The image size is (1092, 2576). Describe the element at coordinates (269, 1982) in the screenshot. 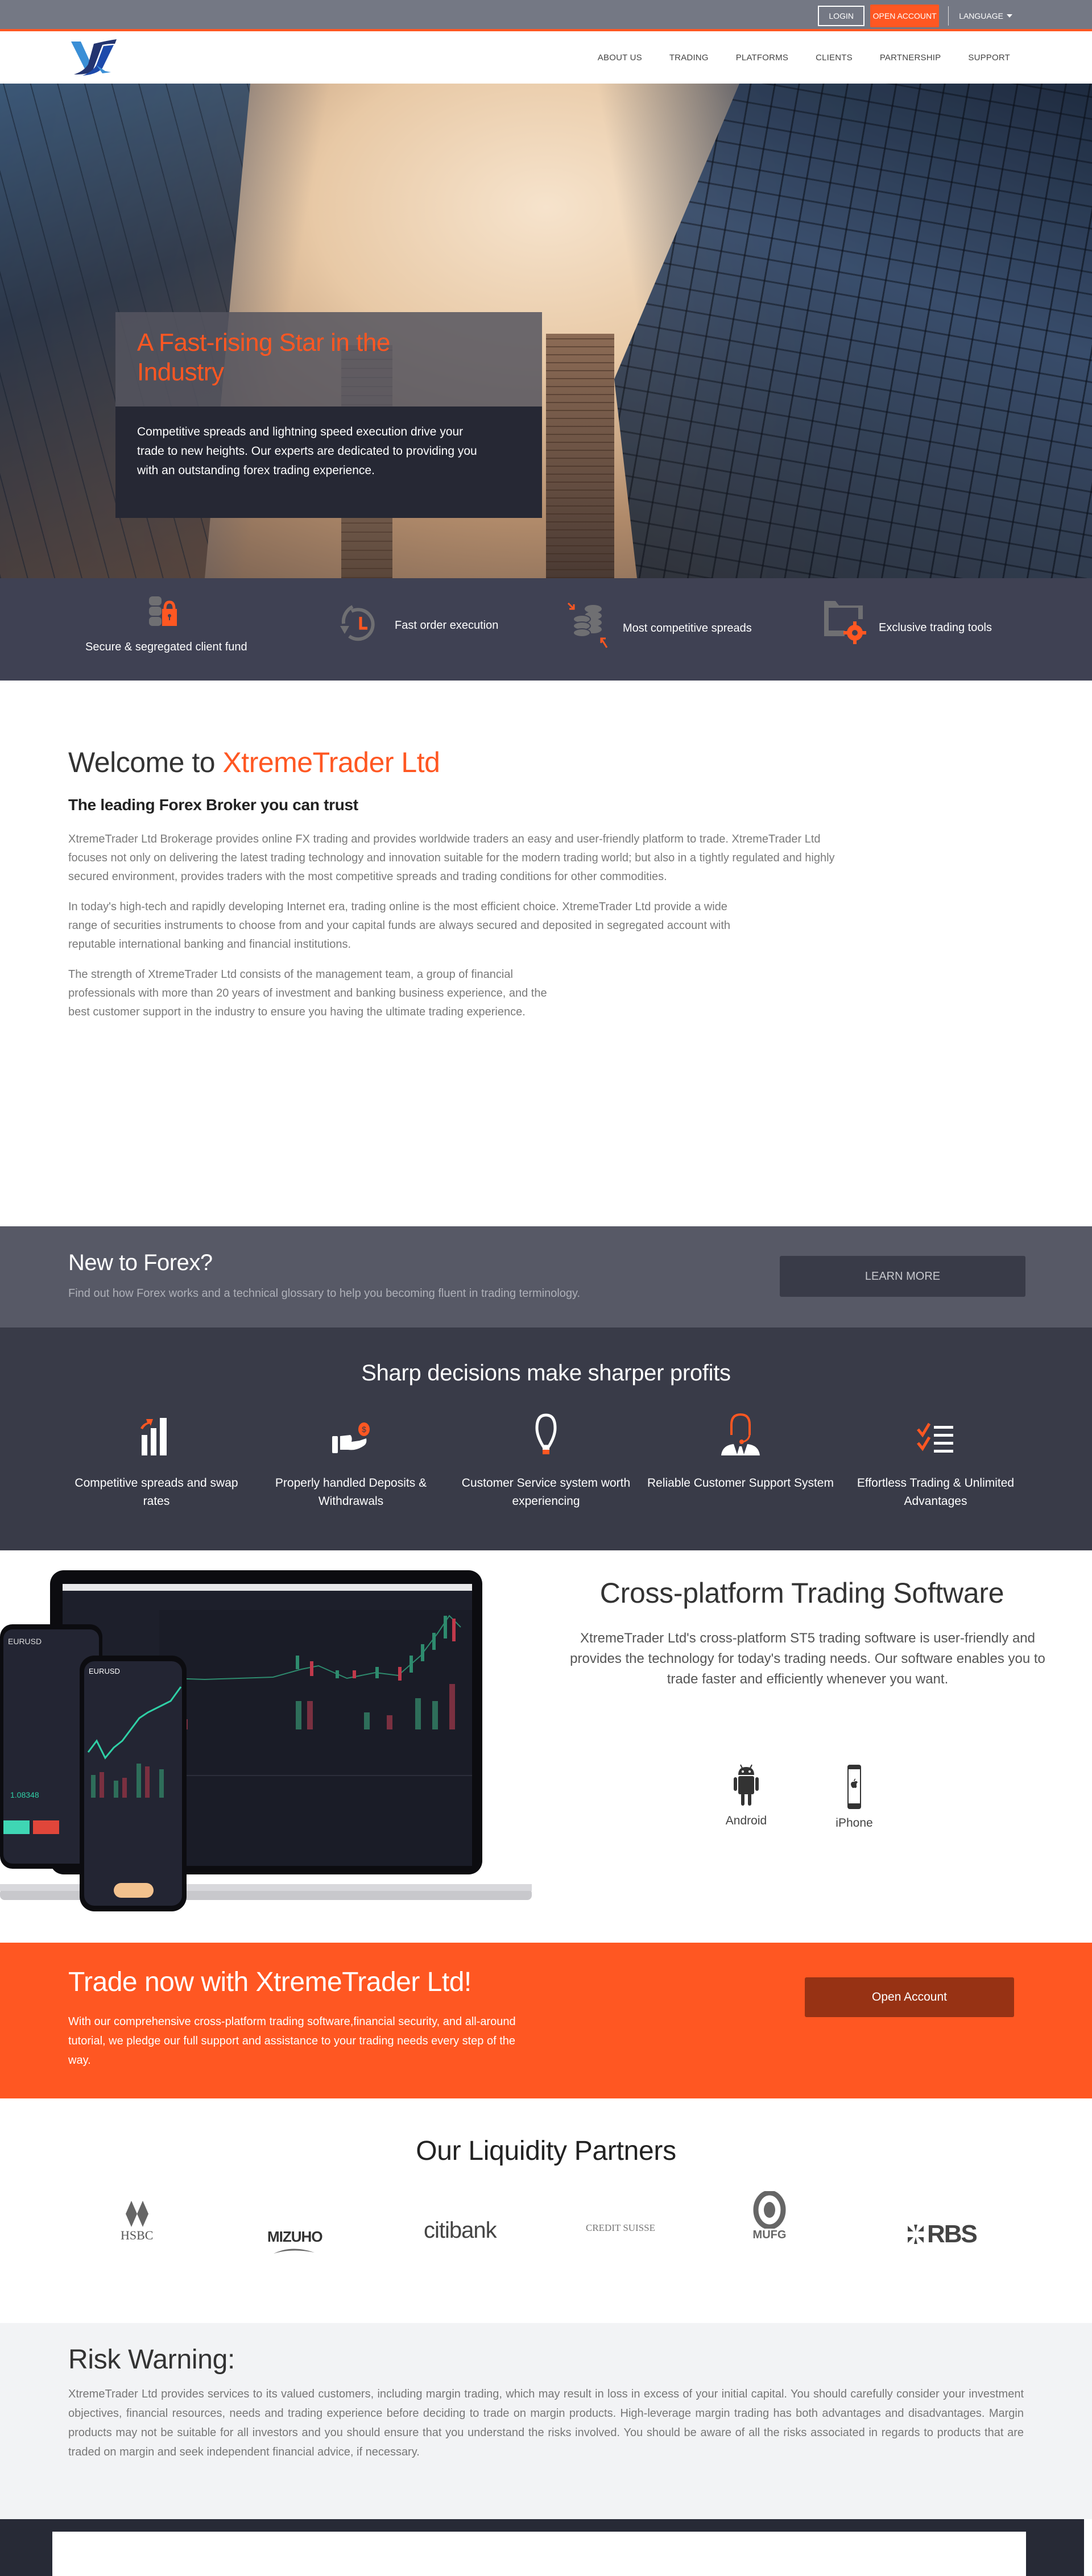

I see `trade-now-title: Trade now with XtremeTrader Ltd!` at that location.